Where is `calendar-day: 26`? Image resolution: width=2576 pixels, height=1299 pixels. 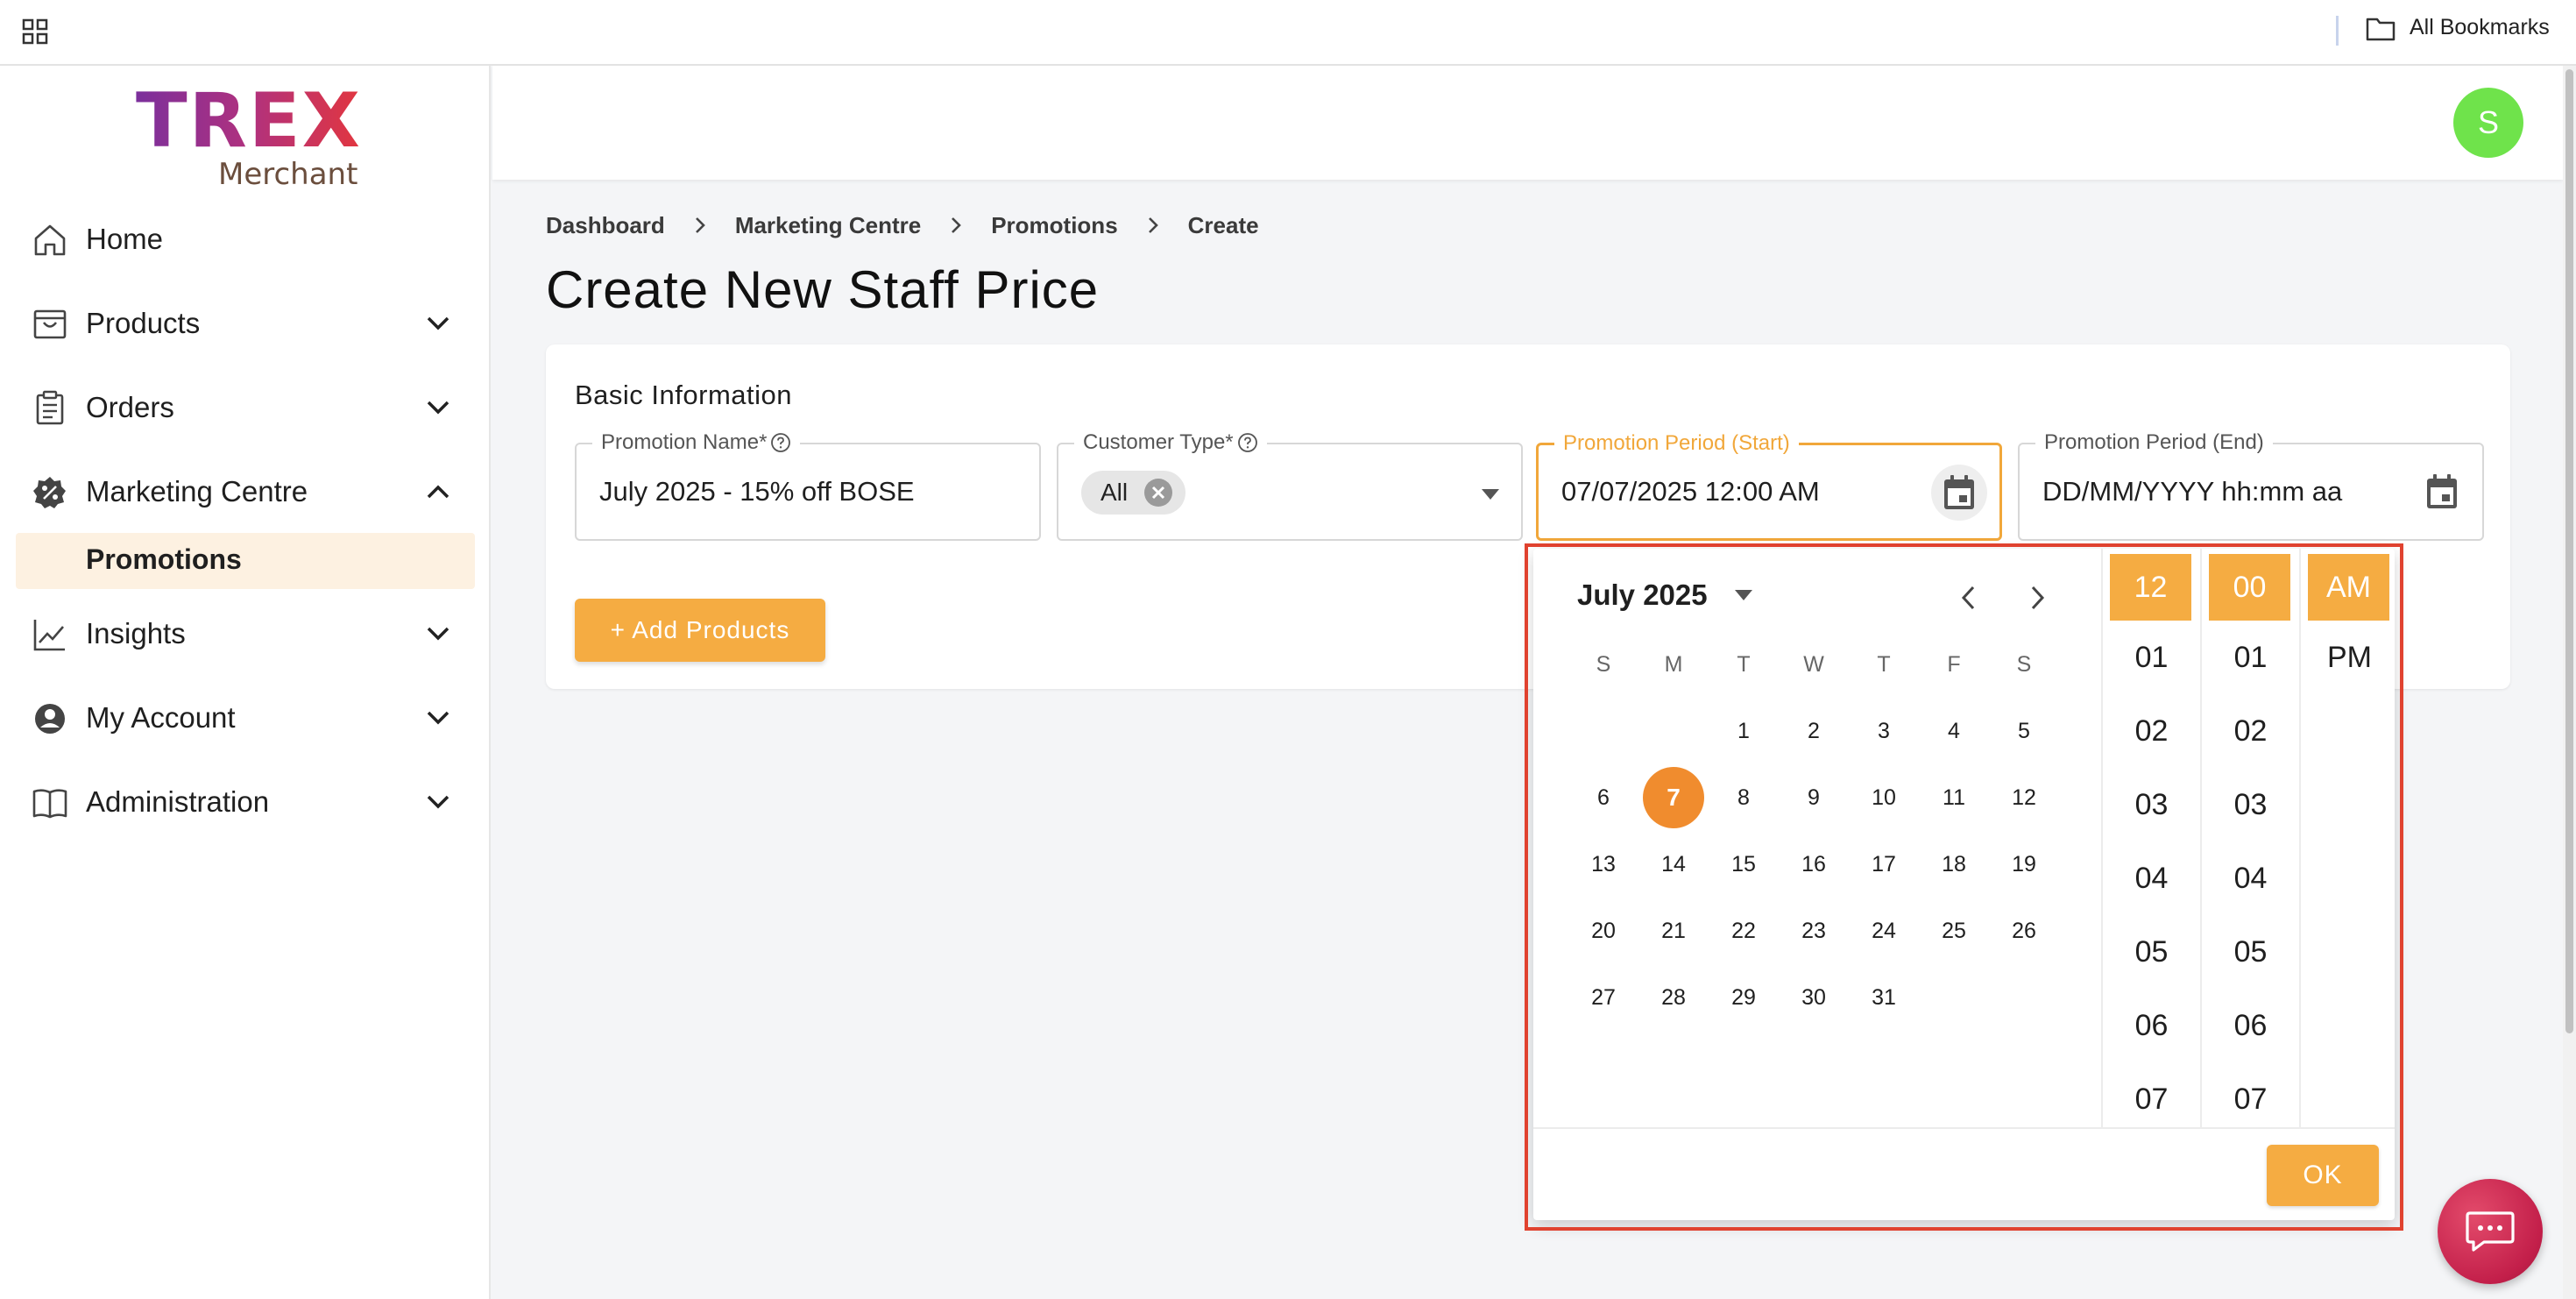
calendar-day: 26 is located at coordinates (2024, 931).